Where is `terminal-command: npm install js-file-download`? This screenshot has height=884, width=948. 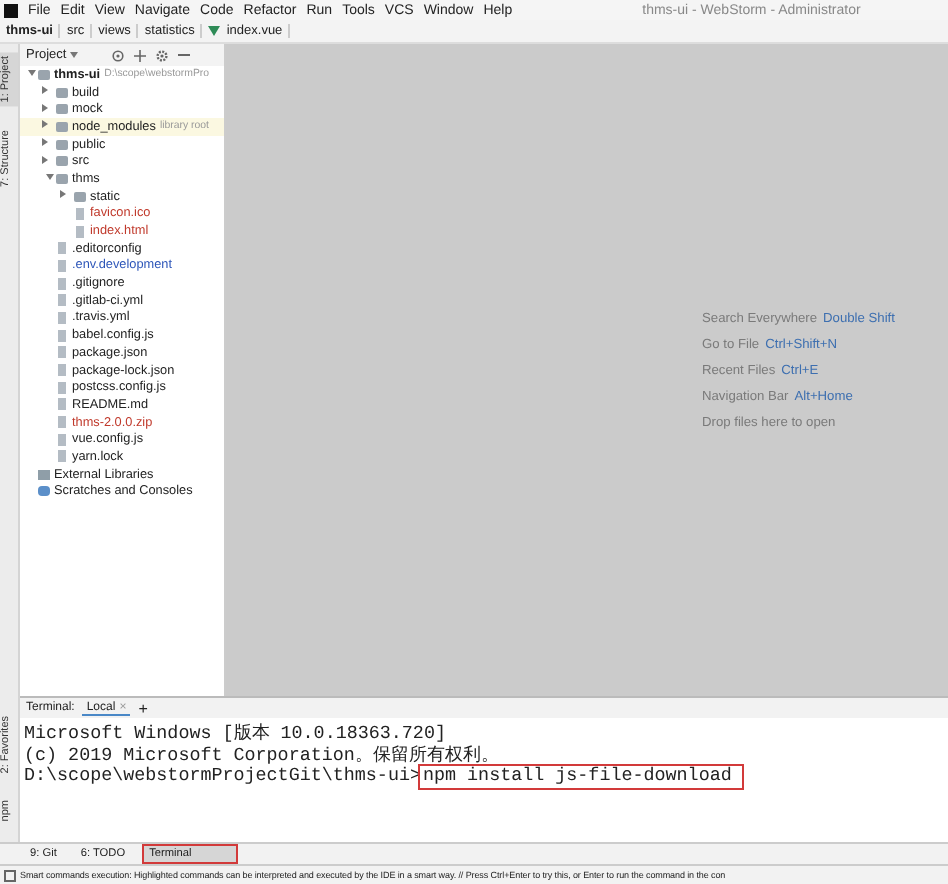
terminal-command: npm install js-file-download is located at coordinates (581, 777).